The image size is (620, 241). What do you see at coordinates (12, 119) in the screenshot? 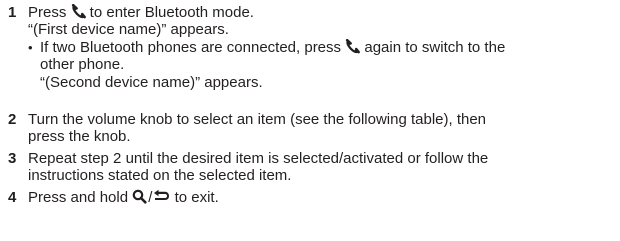
I see `step-number: 2` at bounding box center [12, 119].